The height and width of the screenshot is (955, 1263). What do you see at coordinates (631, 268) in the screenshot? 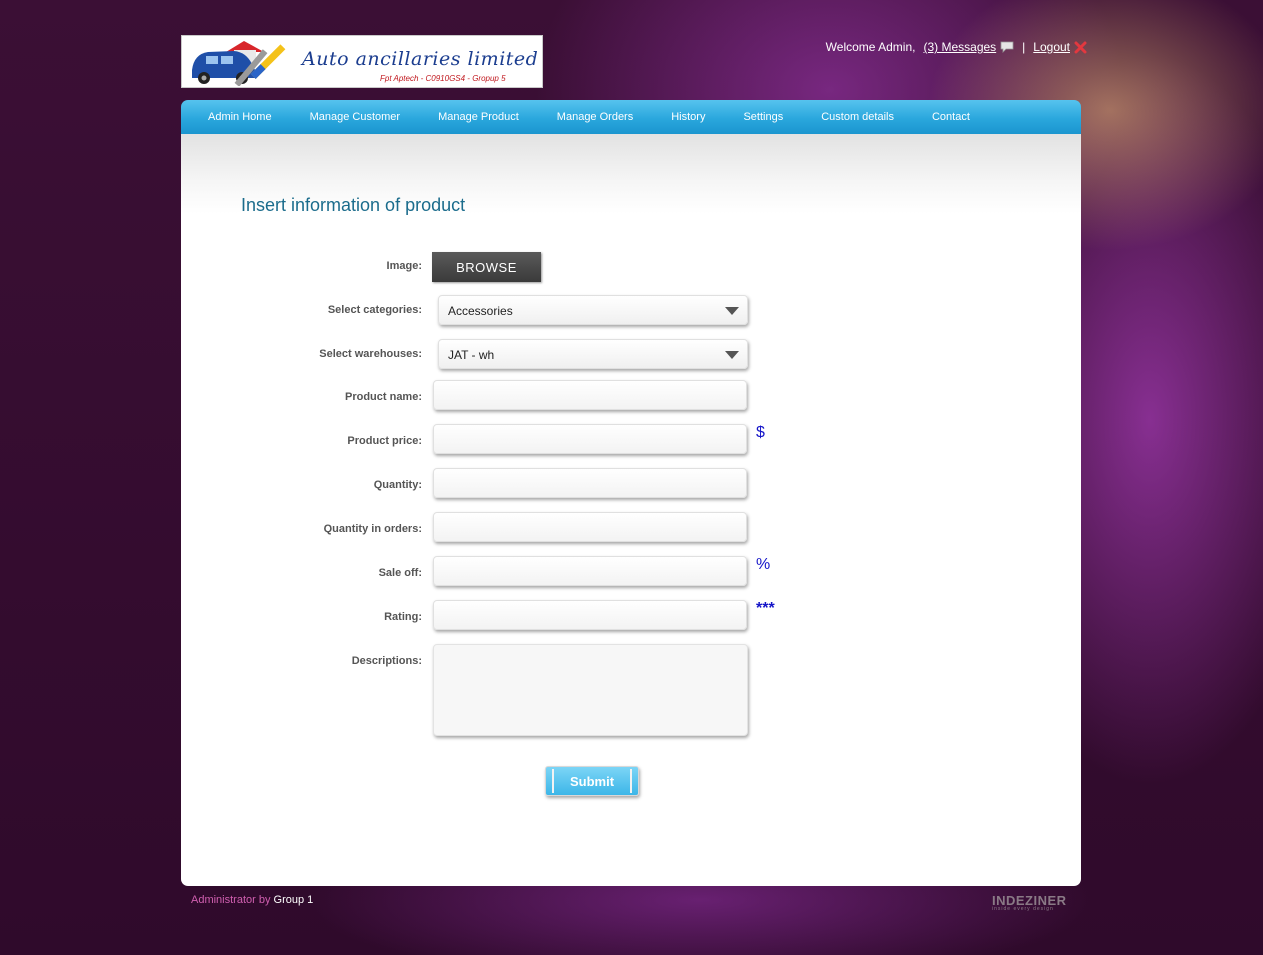
I see `image-row: Image: BROWSE` at bounding box center [631, 268].